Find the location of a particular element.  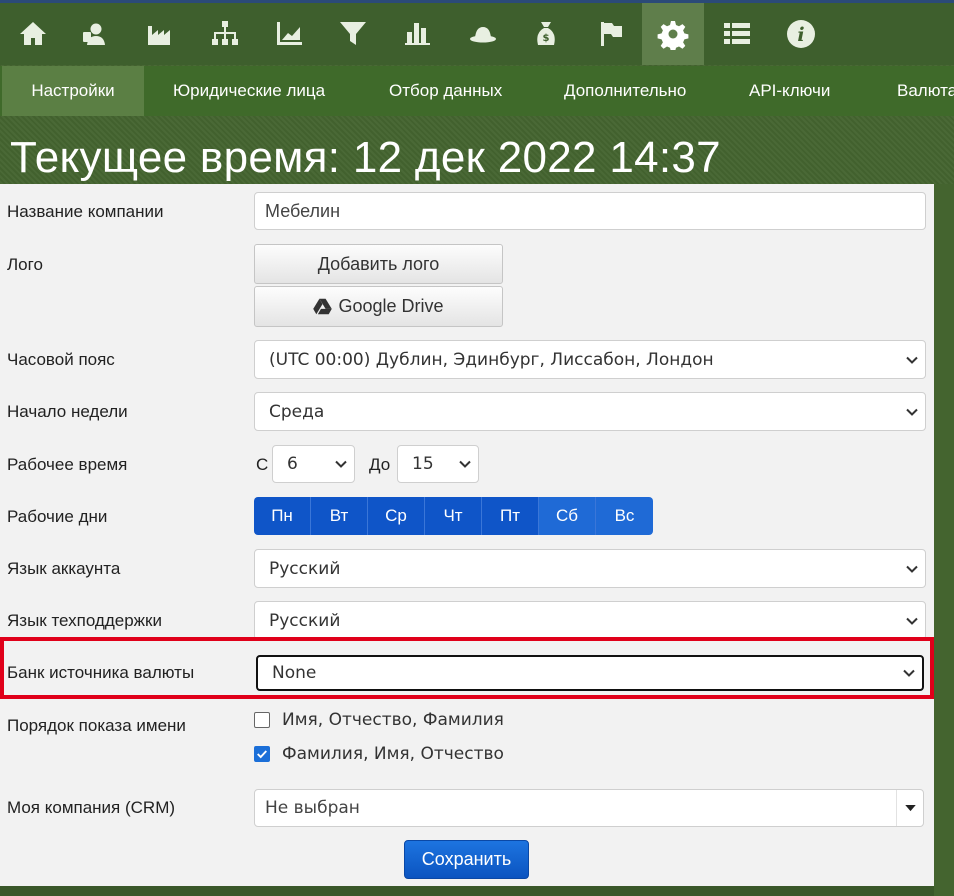

week-start-label: Начало недели is located at coordinates (67, 411).